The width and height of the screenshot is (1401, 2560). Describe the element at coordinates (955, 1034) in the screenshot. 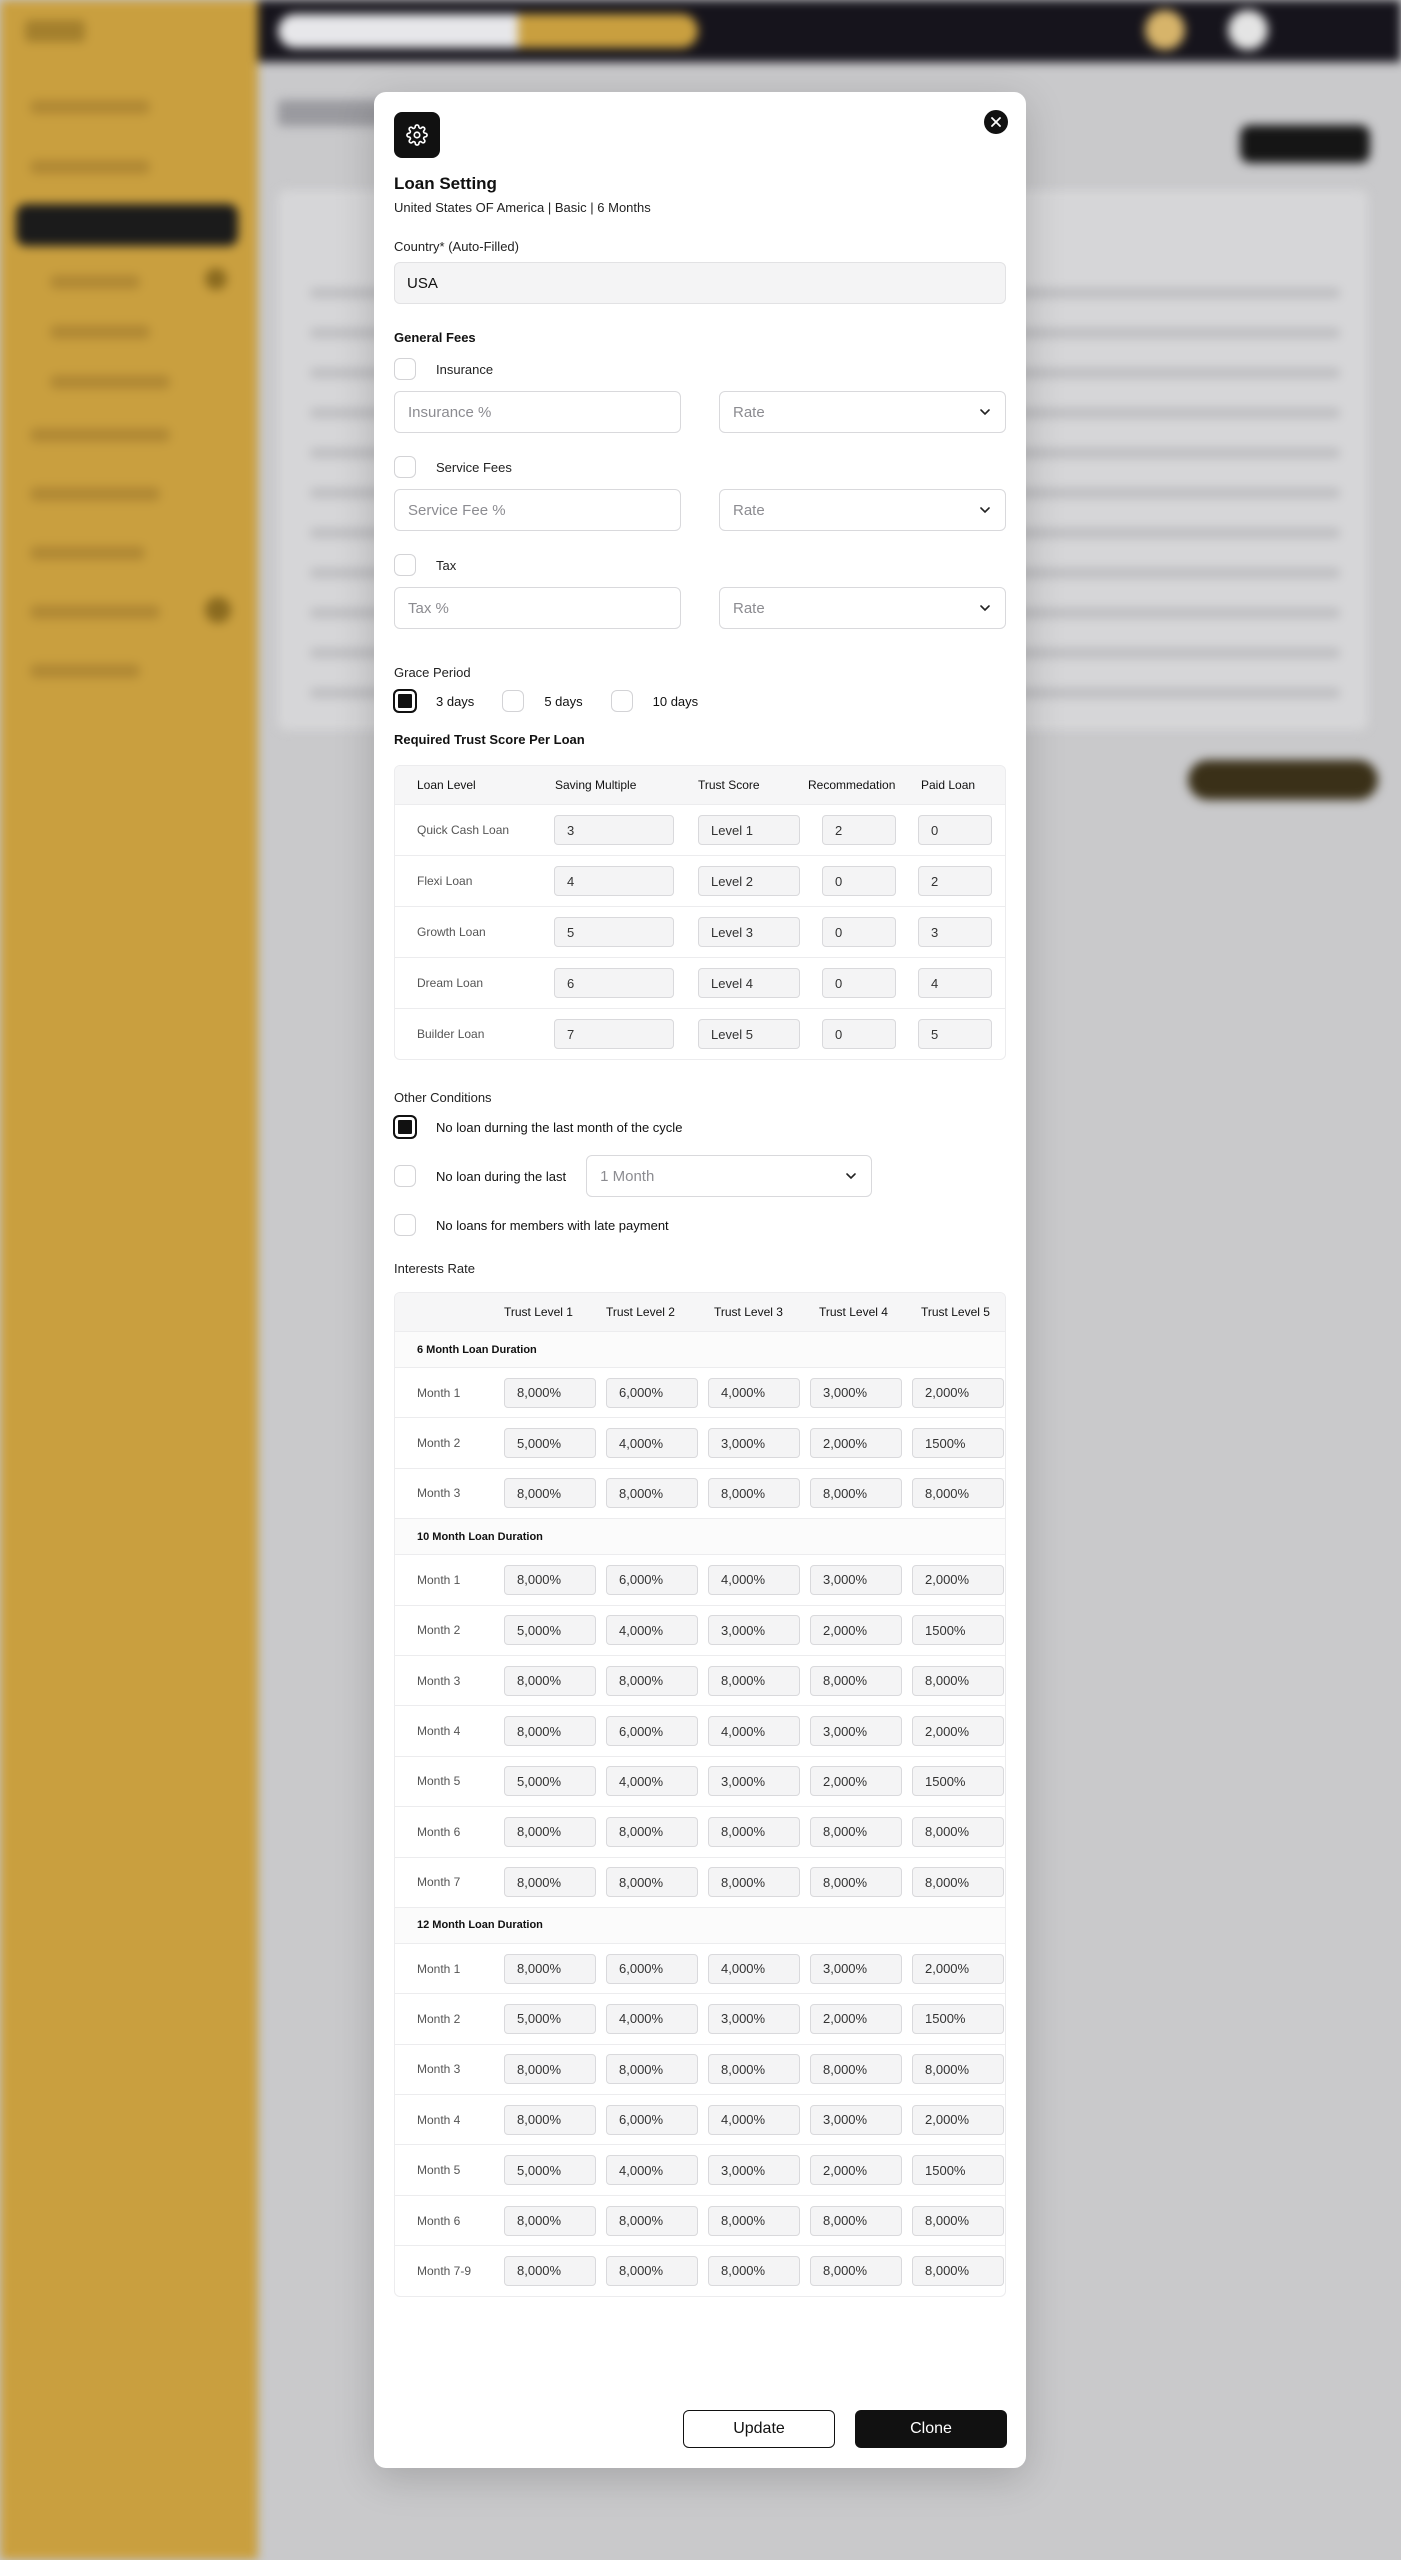

I see `paid-loan-input: 5` at that location.